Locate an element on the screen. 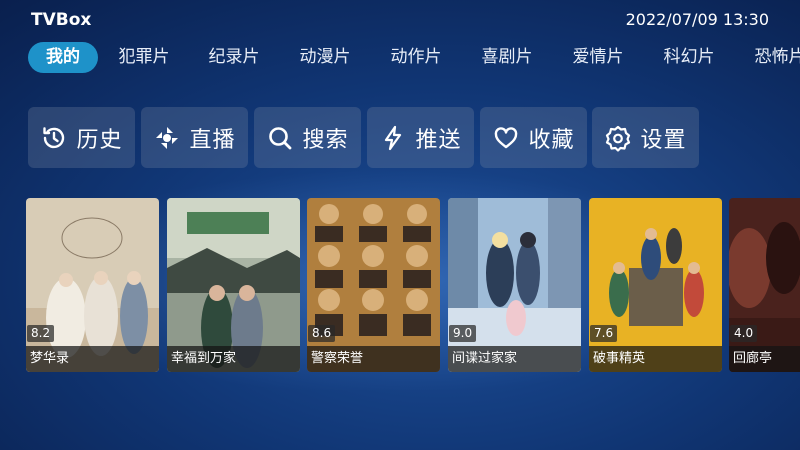 This screenshot has width=800, height=450. rating-badge: 9.0 is located at coordinates (463, 333).